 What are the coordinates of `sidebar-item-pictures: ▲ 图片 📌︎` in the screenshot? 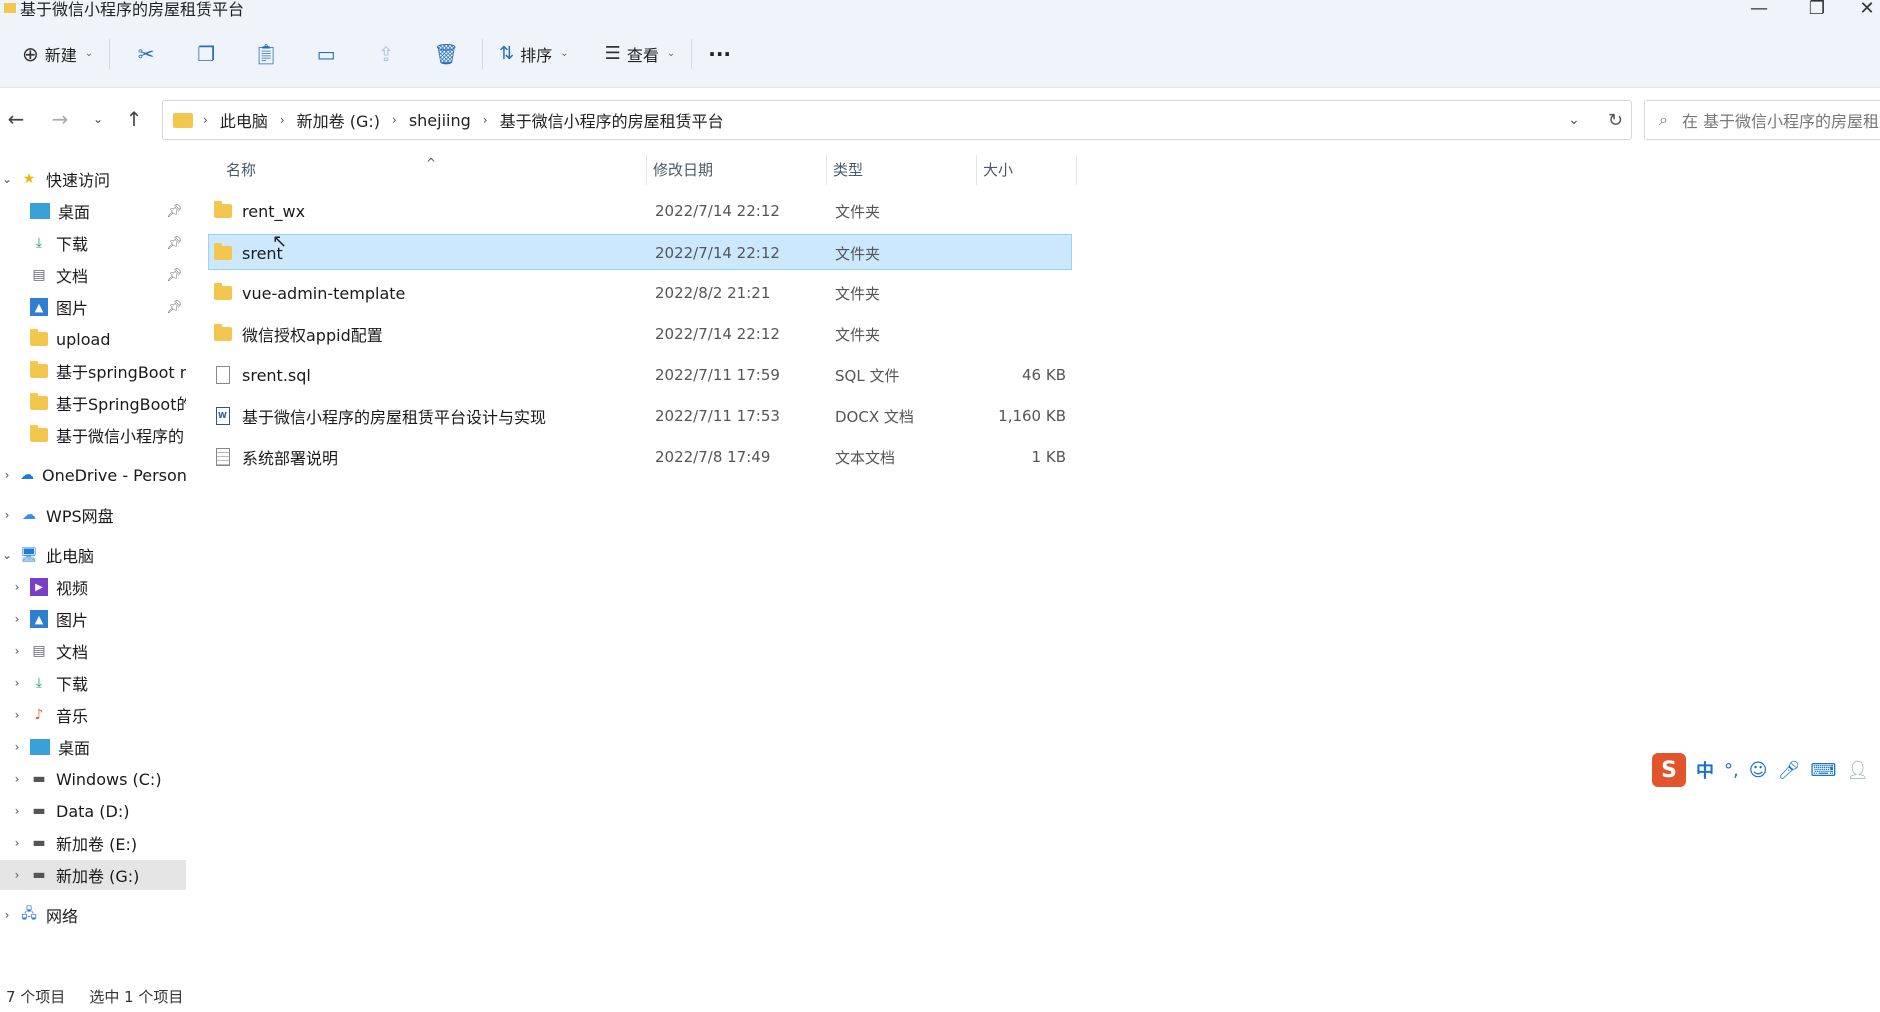 It's located at (93, 307).